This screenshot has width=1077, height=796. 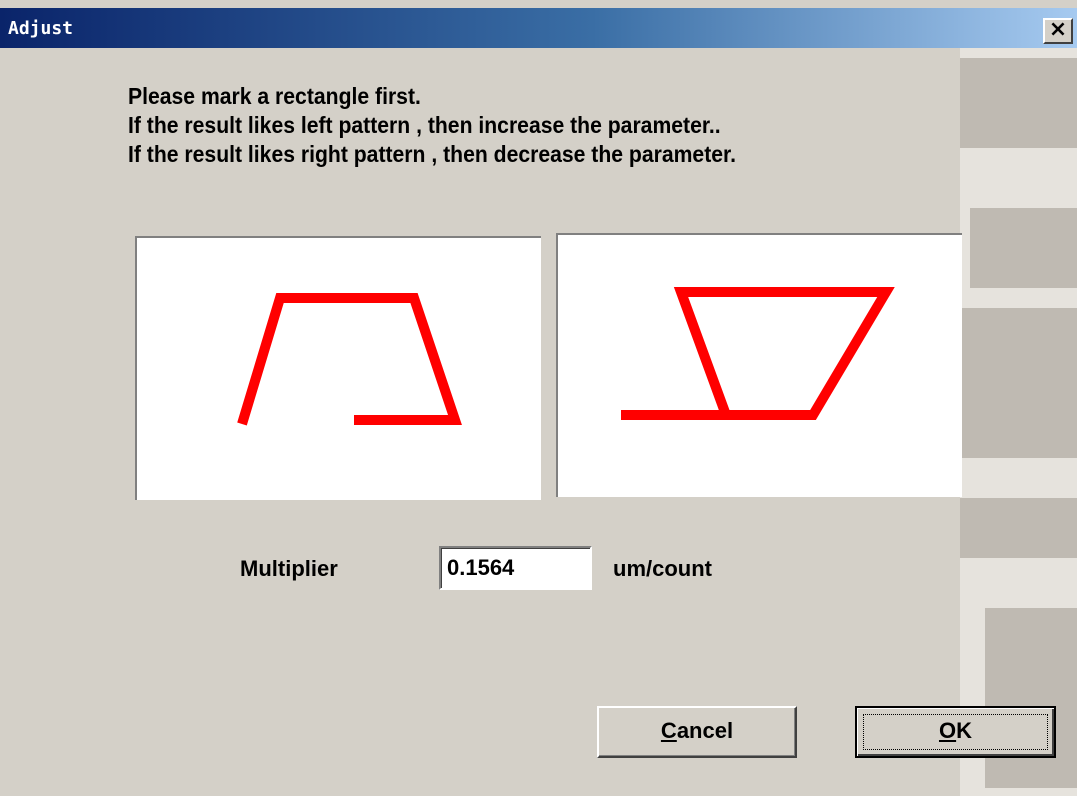 I want to click on title-bar: Adjust ×, so click(x=538, y=28).